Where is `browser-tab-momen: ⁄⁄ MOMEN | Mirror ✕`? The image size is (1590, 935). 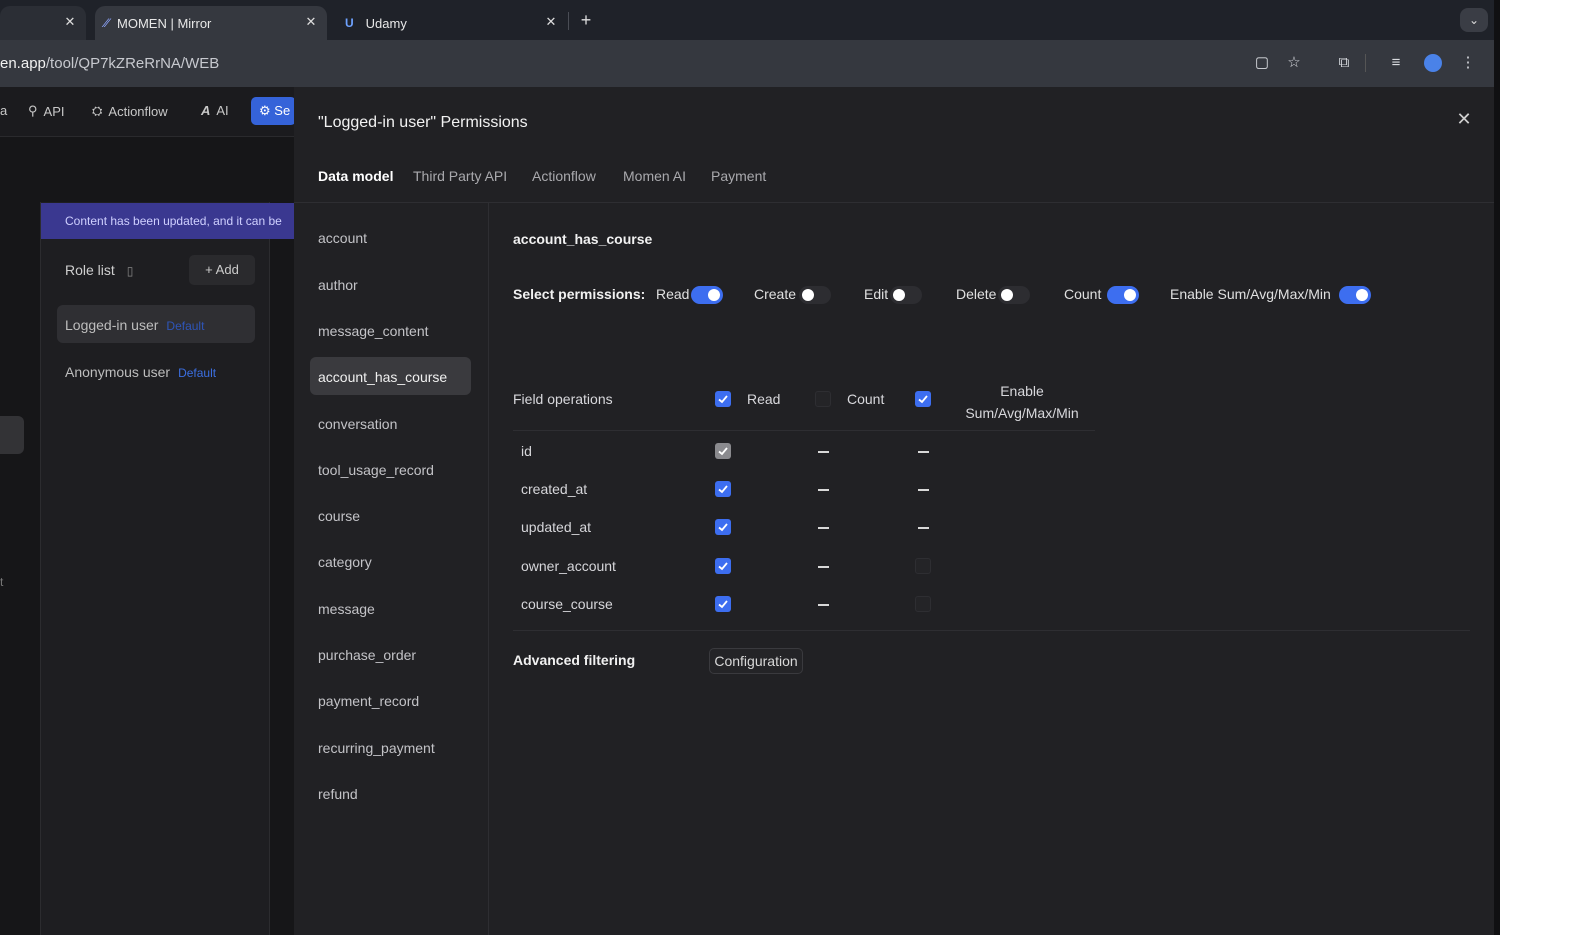 browser-tab-momen: ⁄⁄ MOMEN | Mirror ✕ is located at coordinates (211, 23).